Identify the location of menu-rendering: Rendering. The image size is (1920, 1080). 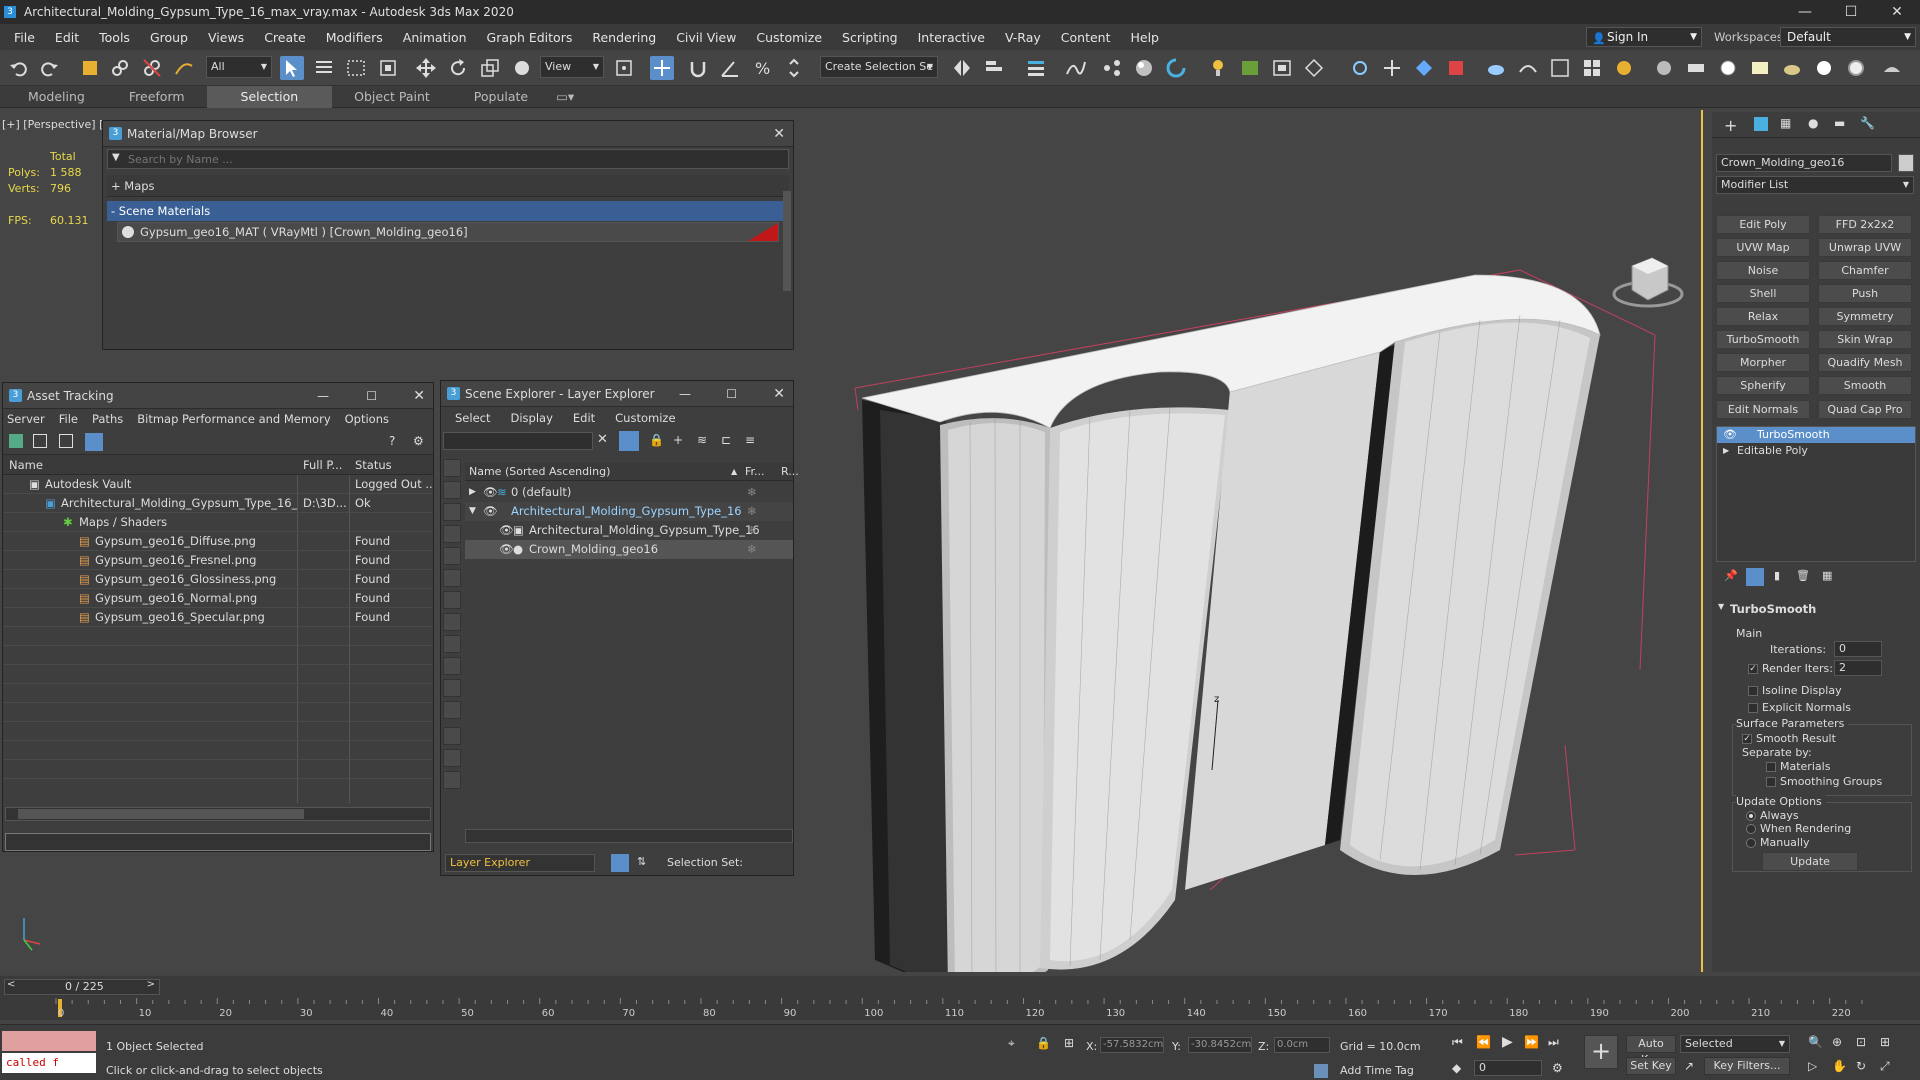
(624, 37).